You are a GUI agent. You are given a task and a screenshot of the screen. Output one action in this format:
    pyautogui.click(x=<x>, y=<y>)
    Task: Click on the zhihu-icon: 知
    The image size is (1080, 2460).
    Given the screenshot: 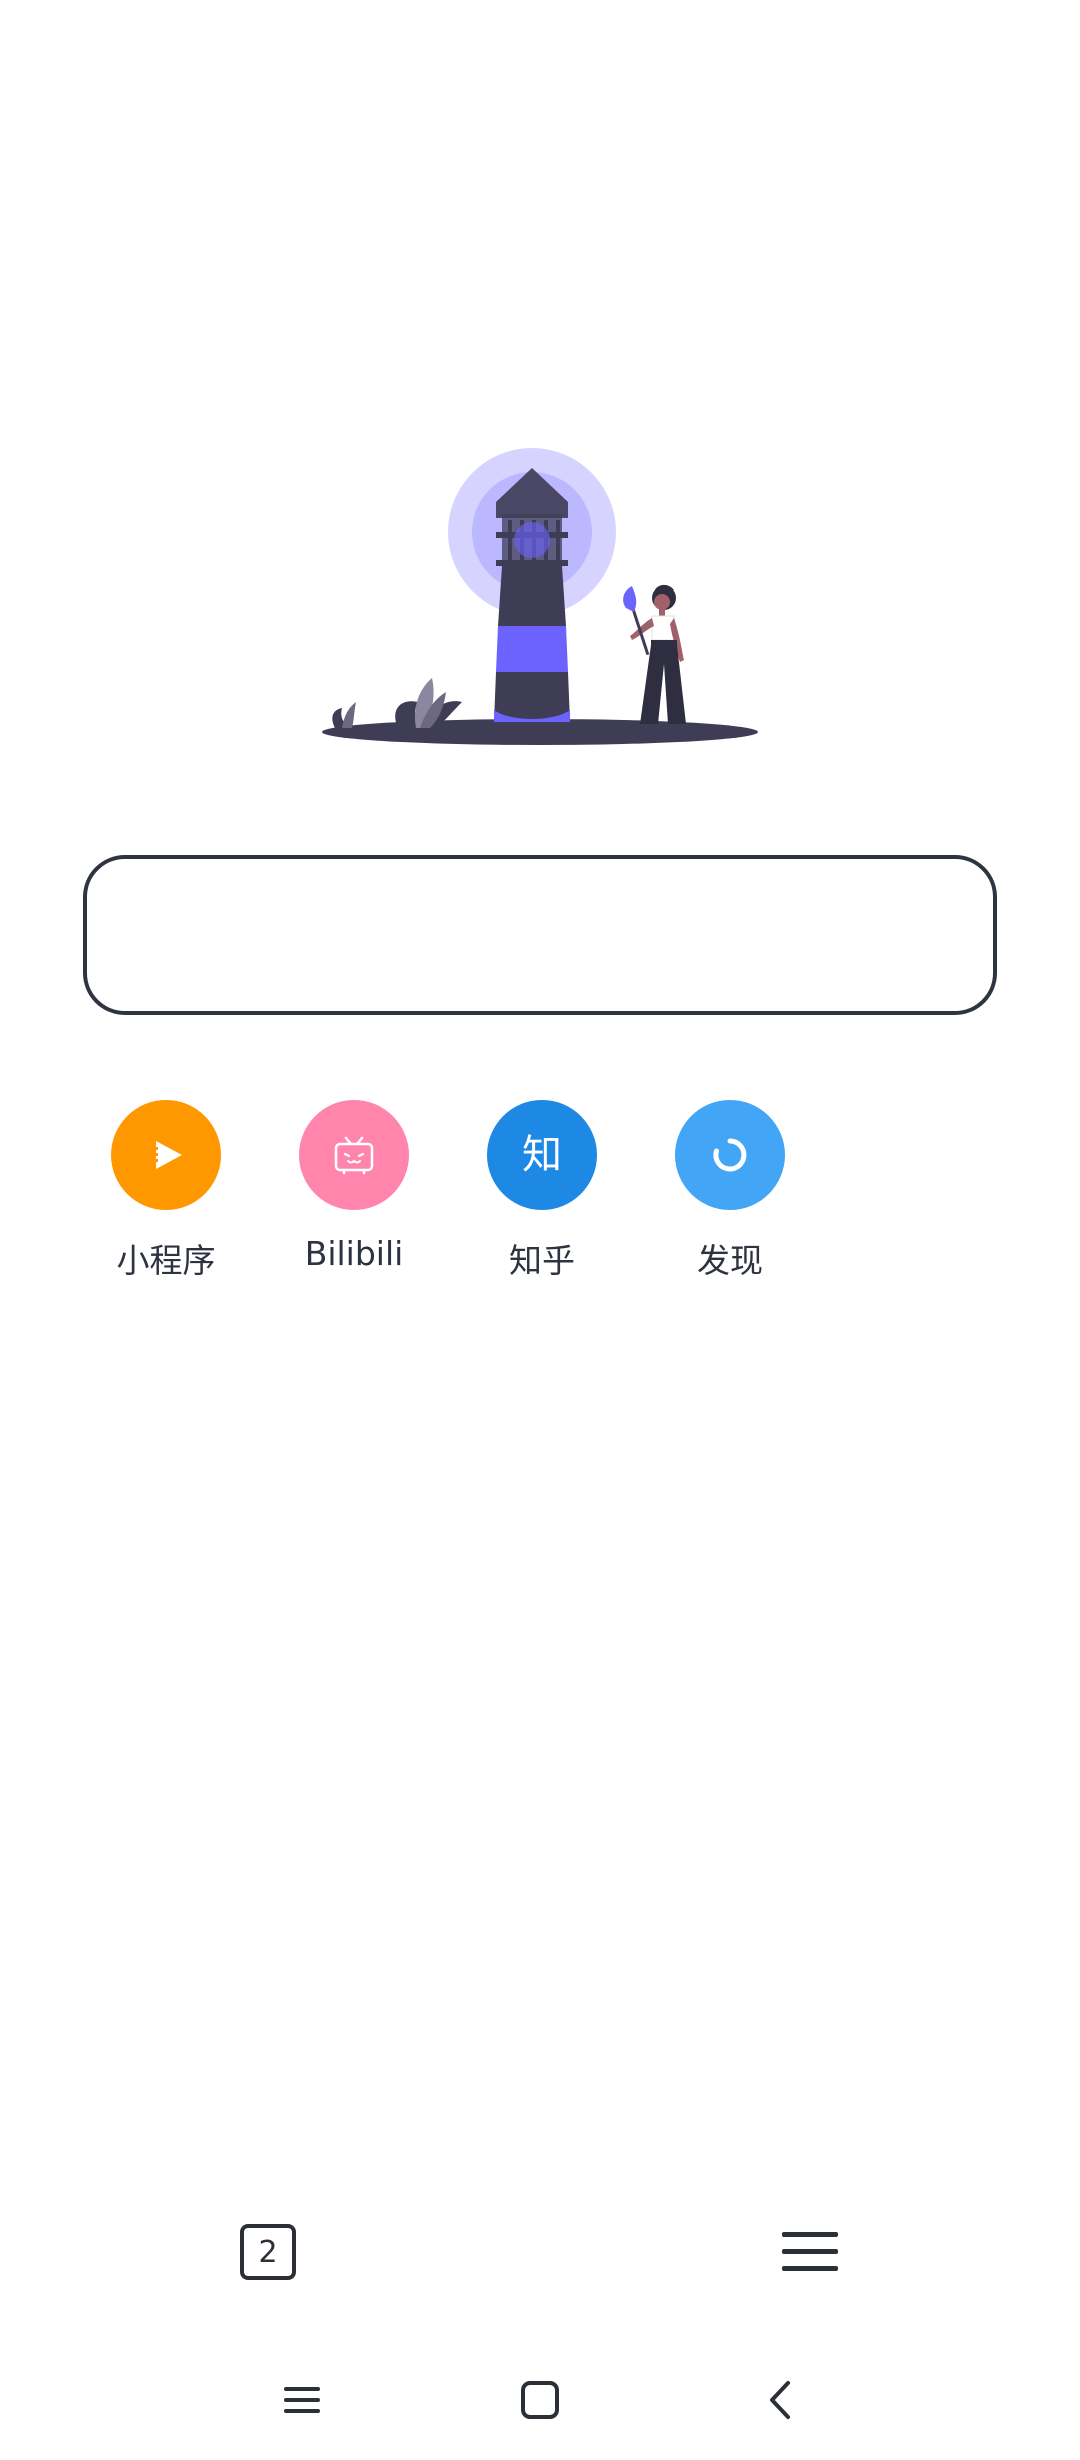 What is the action you would take?
    pyautogui.click(x=542, y=1155)
    